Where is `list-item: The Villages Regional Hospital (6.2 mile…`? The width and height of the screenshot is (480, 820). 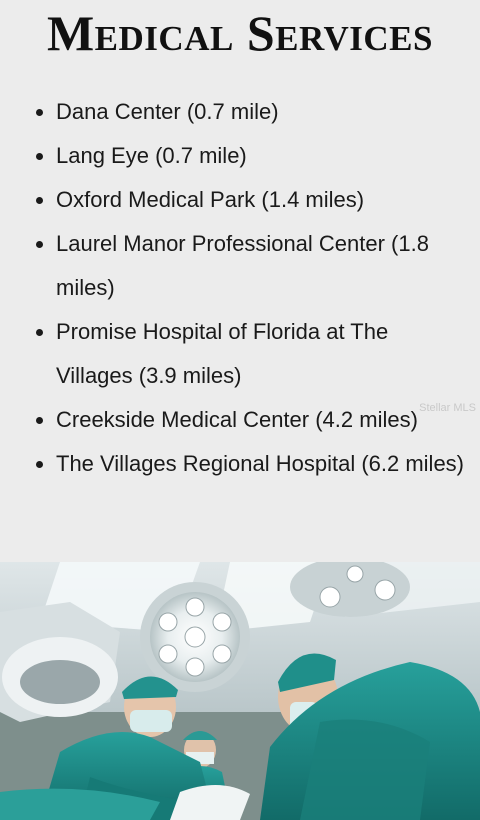 list-item: The Villages Regional Hospital (6.2 mile… is located at coordinates (246, 464).